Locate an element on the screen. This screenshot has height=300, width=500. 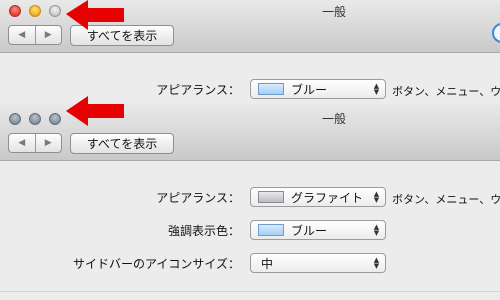
highlight-color-popup: ブルー ▲ ▼ is located at coordinates (318, 230).